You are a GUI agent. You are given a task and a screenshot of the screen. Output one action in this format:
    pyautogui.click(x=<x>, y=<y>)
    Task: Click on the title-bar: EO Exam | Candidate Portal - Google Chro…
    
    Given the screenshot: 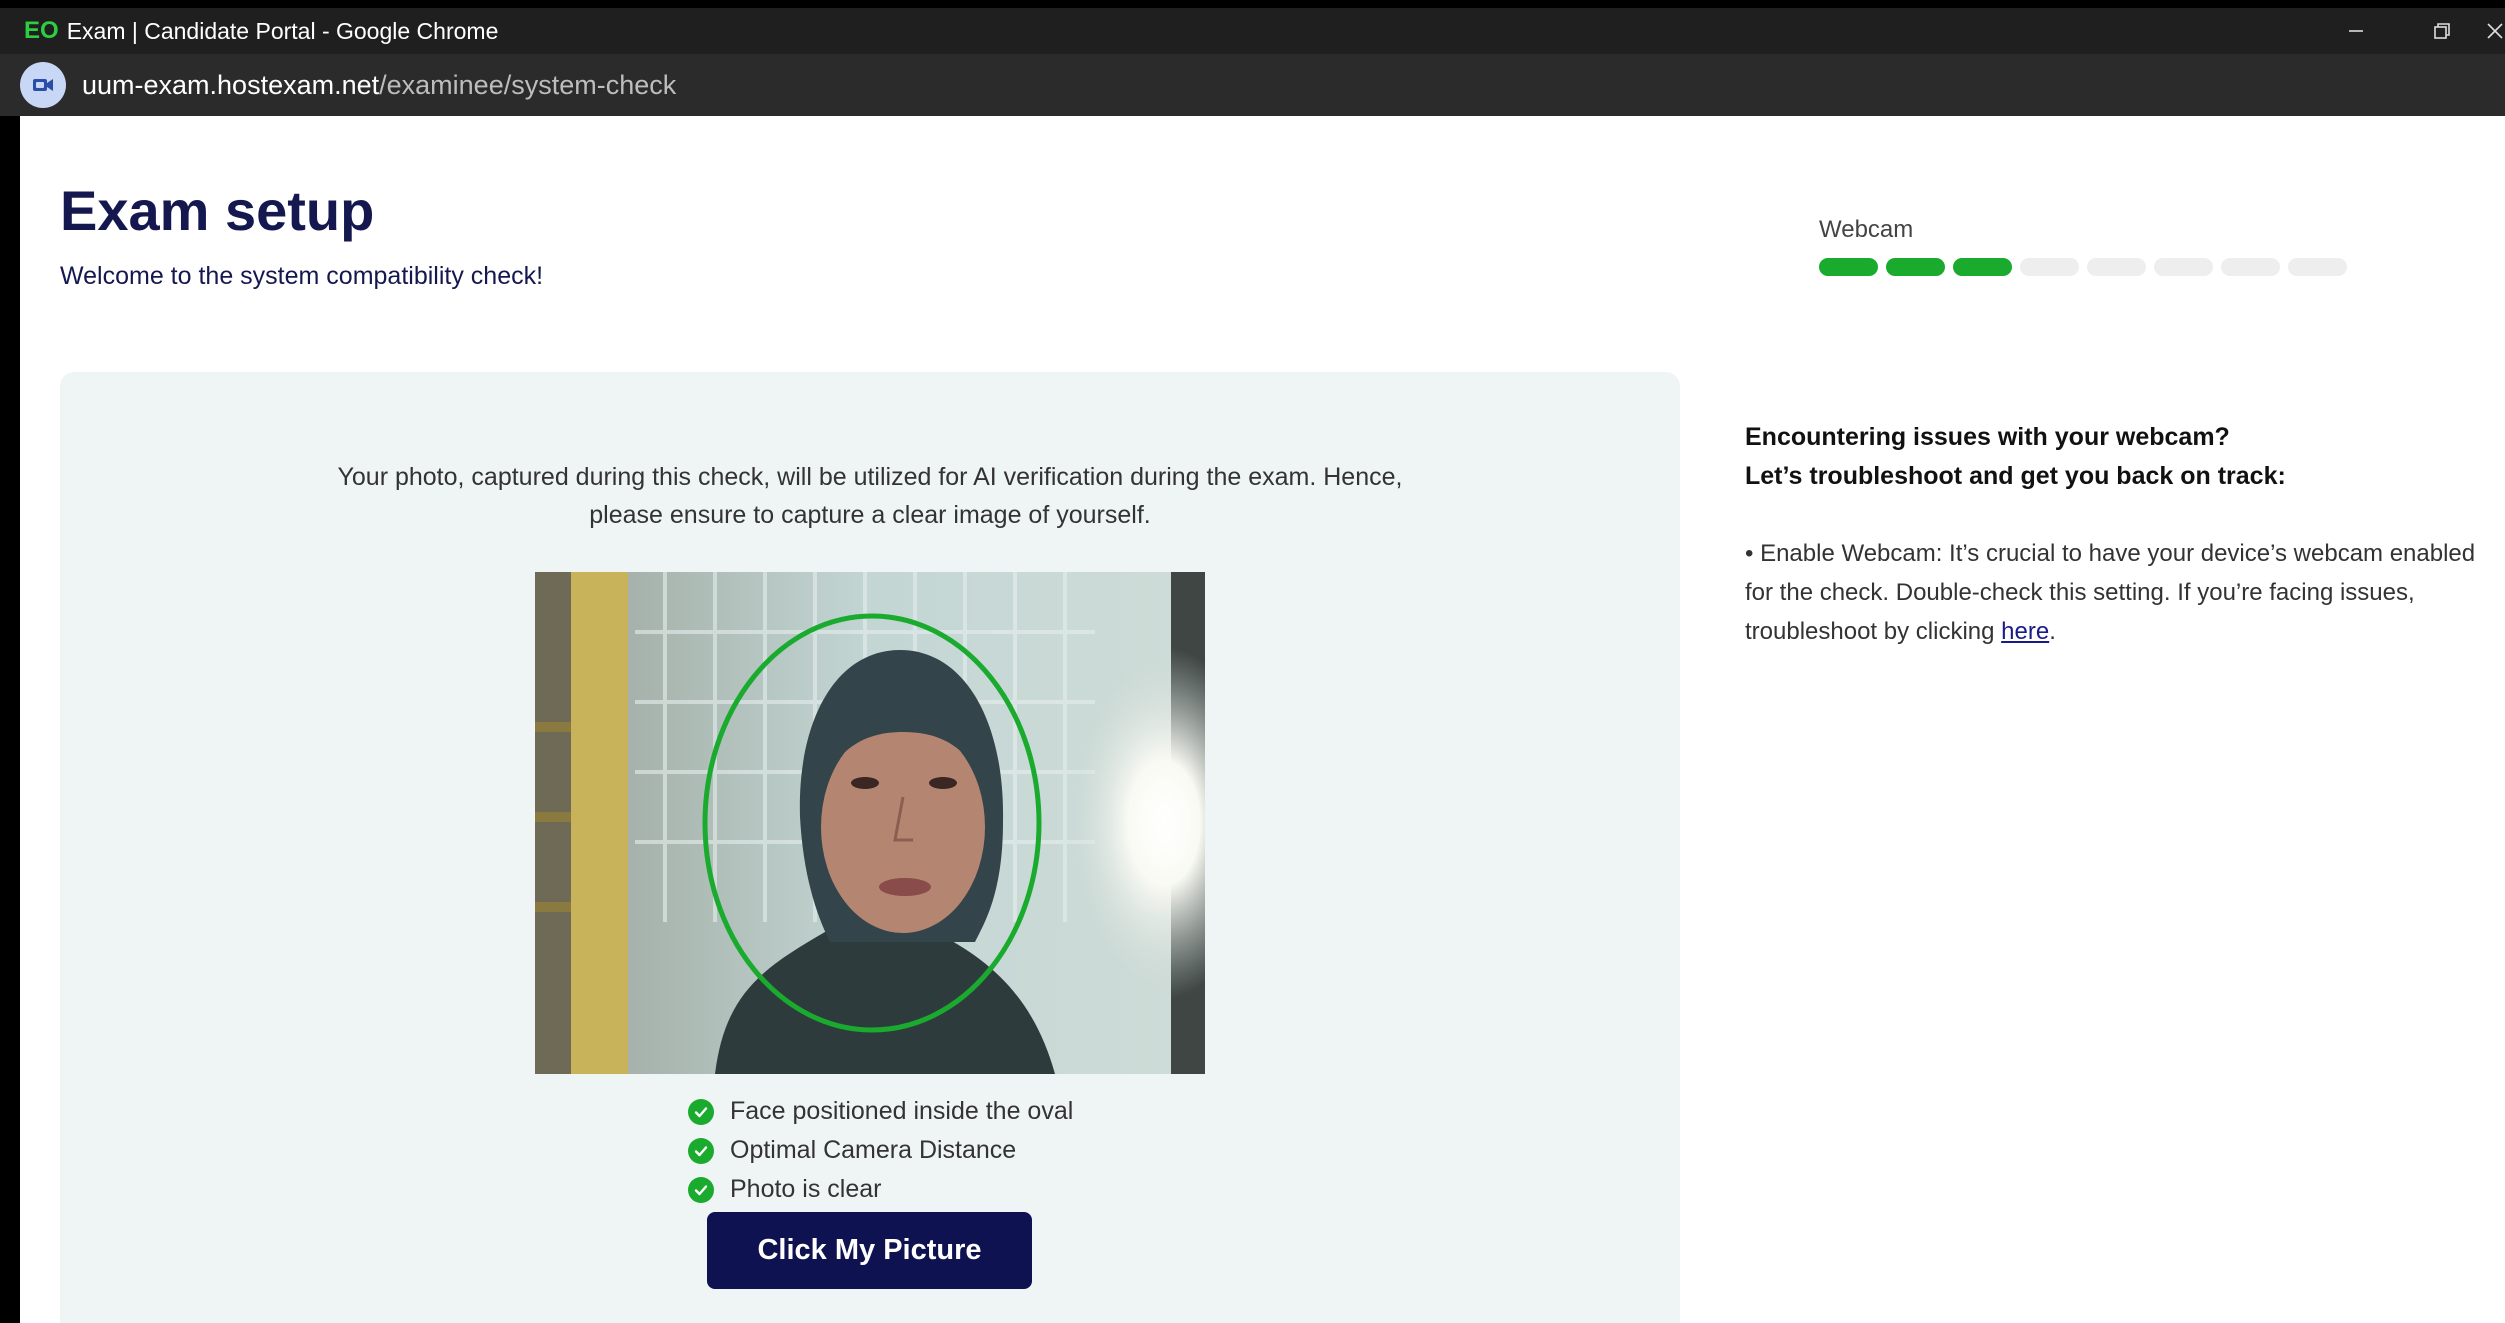 What is the action you would take?
    pyautogui.click(x=1252, y=31)
    